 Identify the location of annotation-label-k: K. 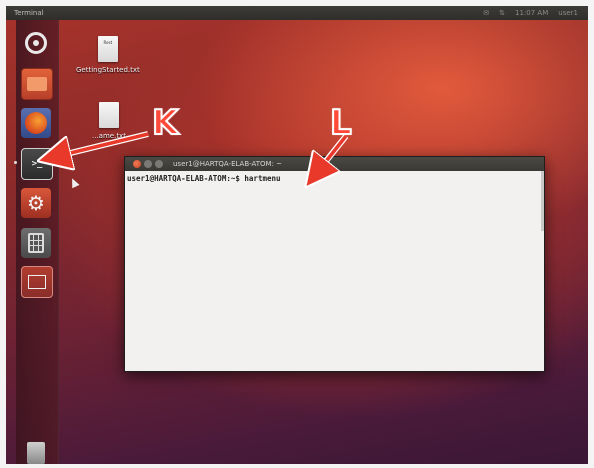
(165, 123).